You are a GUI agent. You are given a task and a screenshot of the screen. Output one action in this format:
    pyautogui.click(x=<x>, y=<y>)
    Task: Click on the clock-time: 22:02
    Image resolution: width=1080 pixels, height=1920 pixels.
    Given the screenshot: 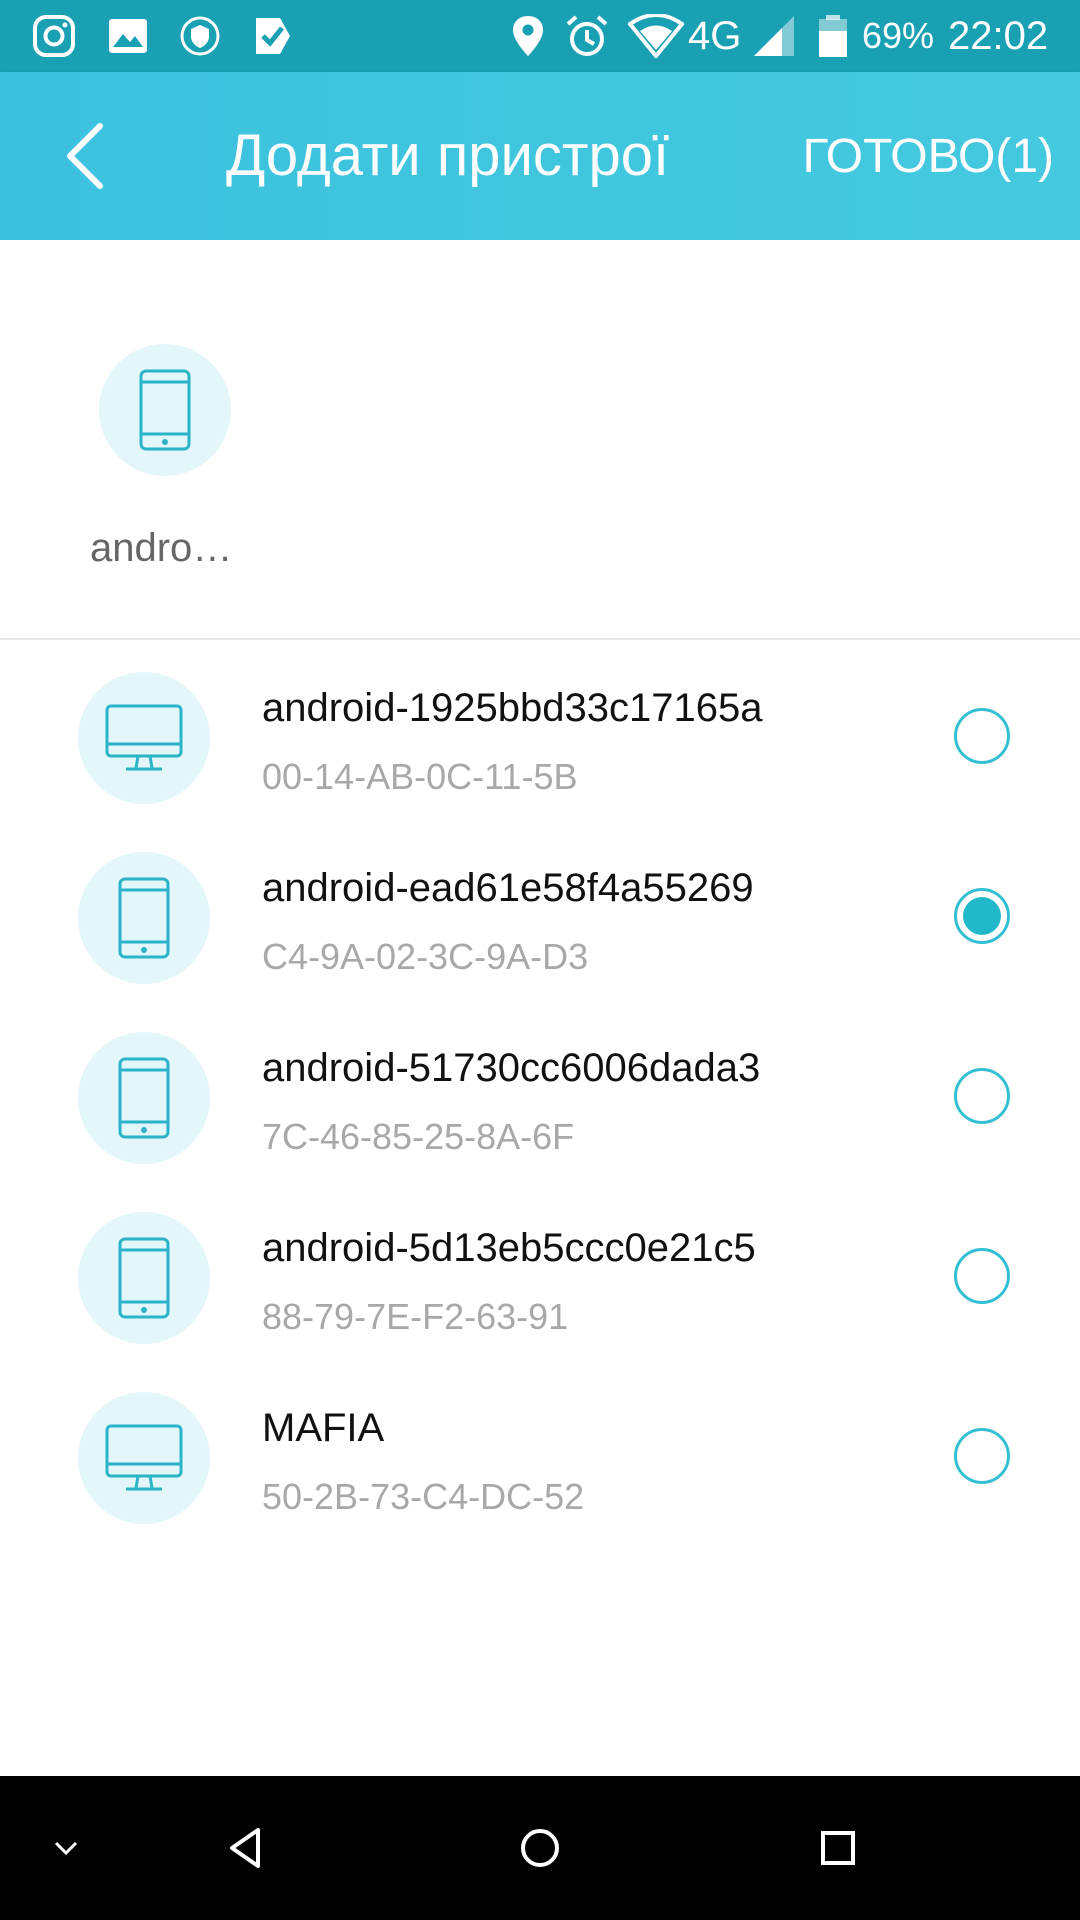 What is the action you would take?
    pyautogui.click(x=998, y=36)
    